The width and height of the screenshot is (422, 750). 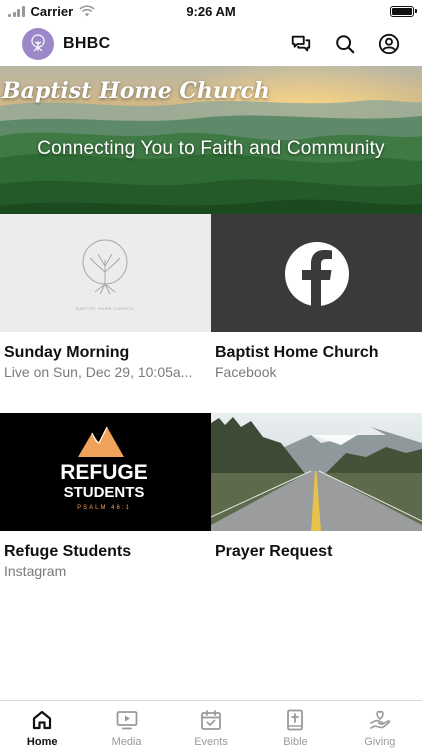 What do you see at coordinates (295, 742) in the screenshot?
I see `tab-label: Bible` at bounding box center [295, 742].